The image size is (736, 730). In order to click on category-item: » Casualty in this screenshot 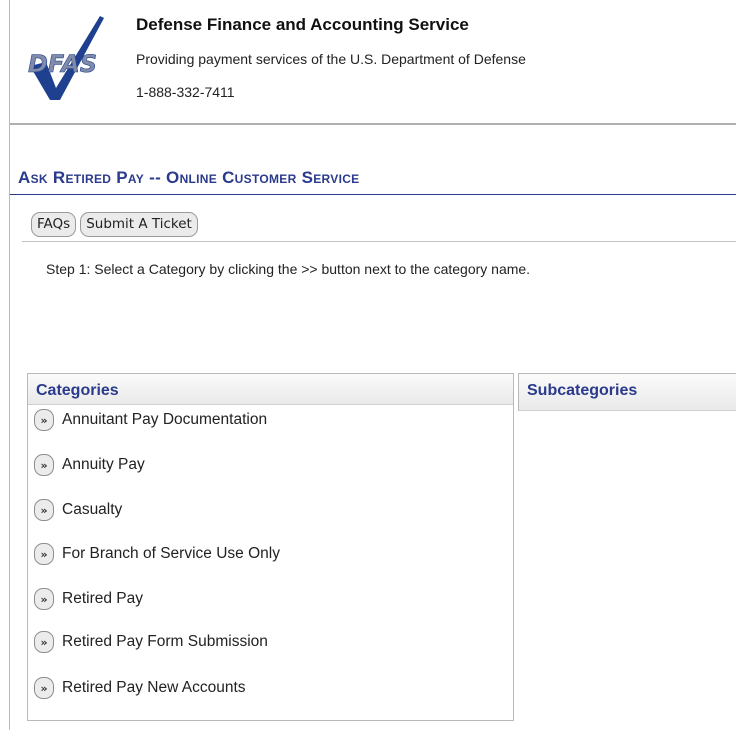, I will do `click(78, 510)`.